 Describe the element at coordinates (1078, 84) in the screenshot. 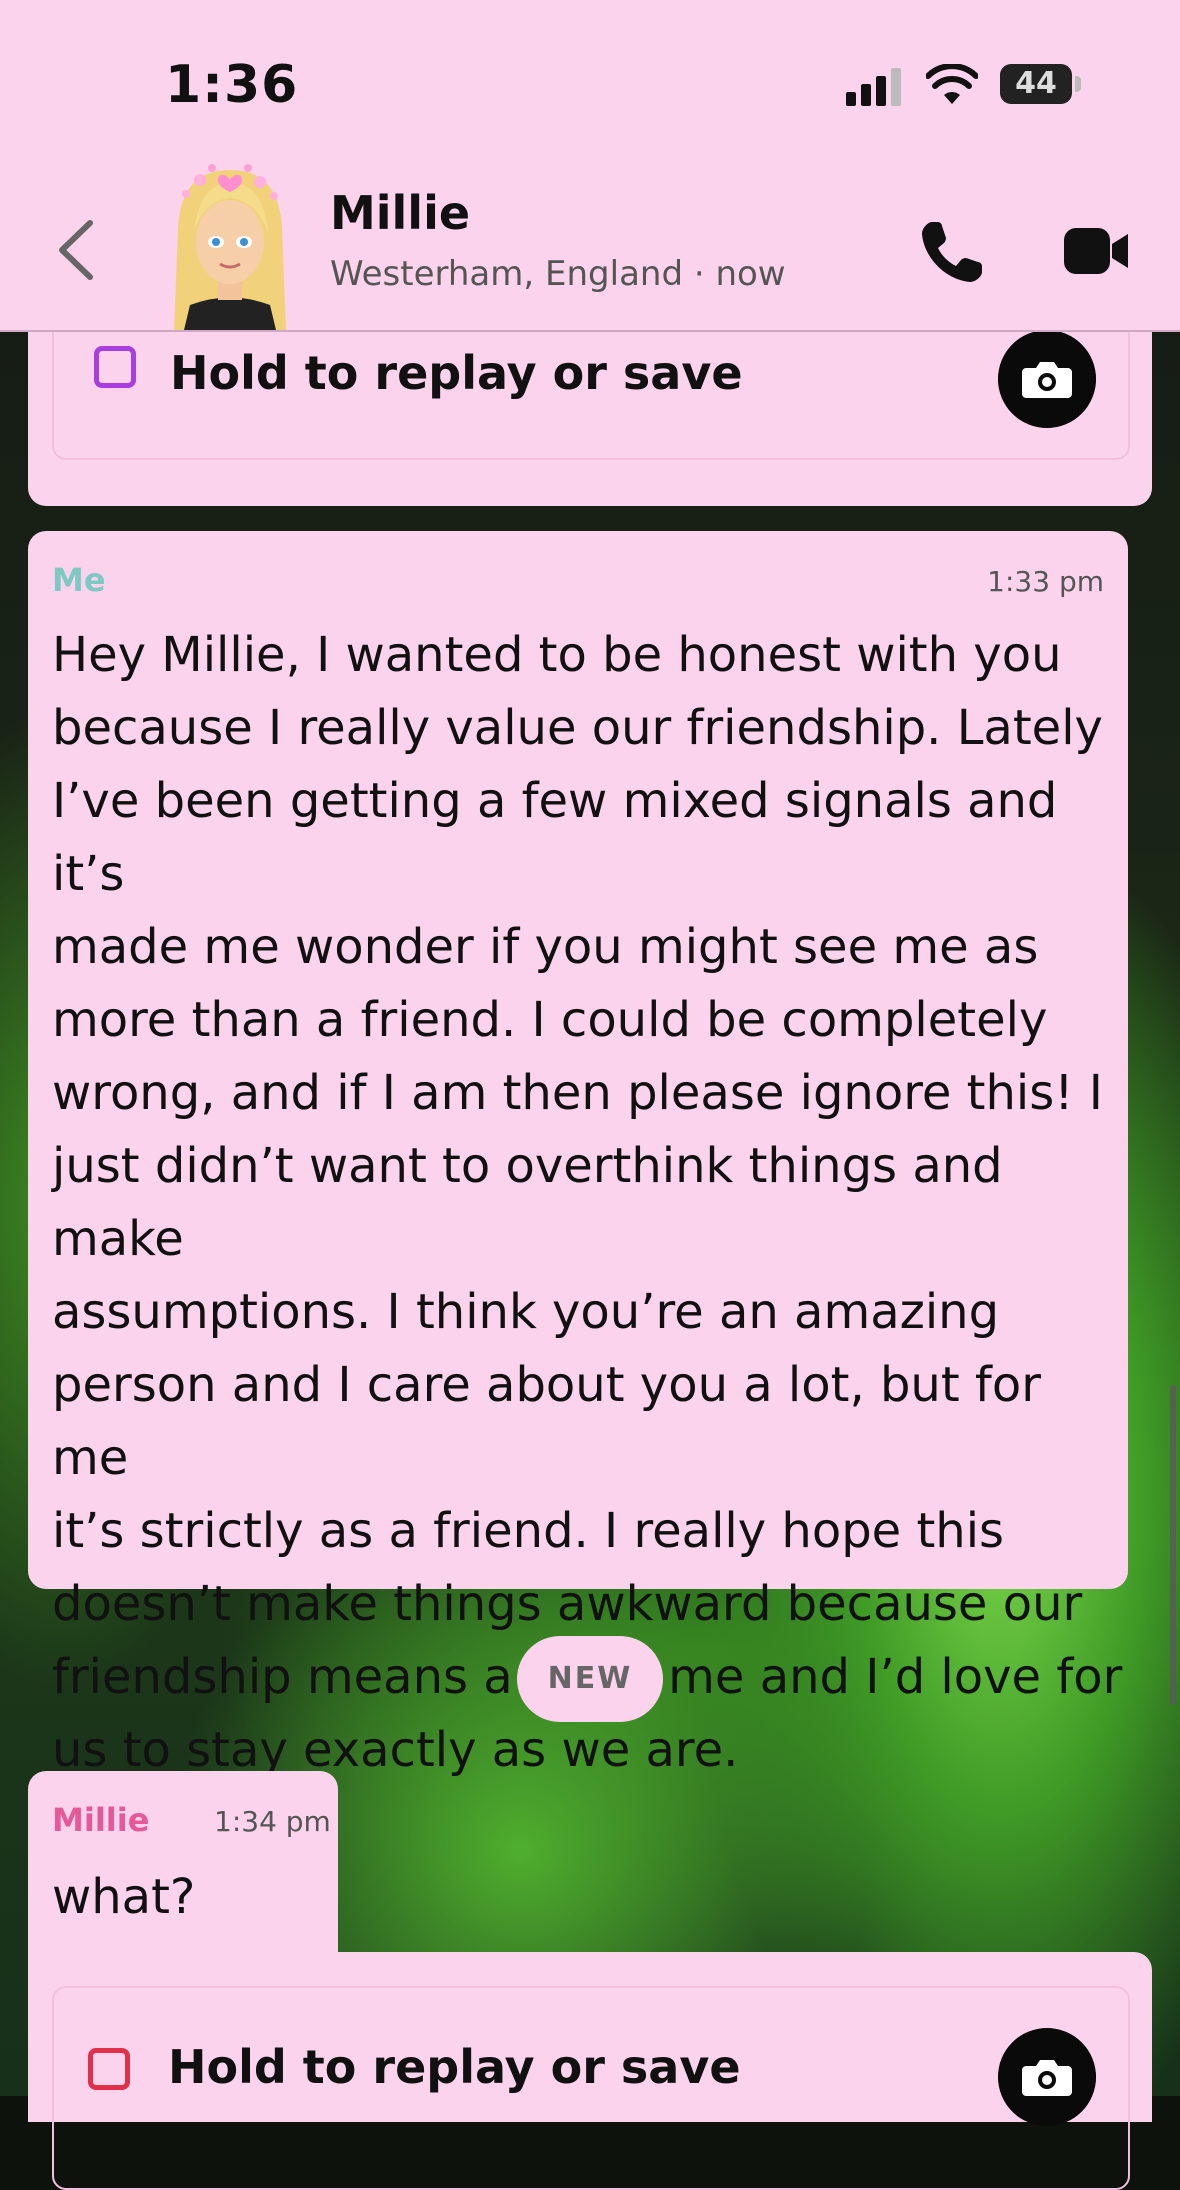

I see `battery-cap` at that location.